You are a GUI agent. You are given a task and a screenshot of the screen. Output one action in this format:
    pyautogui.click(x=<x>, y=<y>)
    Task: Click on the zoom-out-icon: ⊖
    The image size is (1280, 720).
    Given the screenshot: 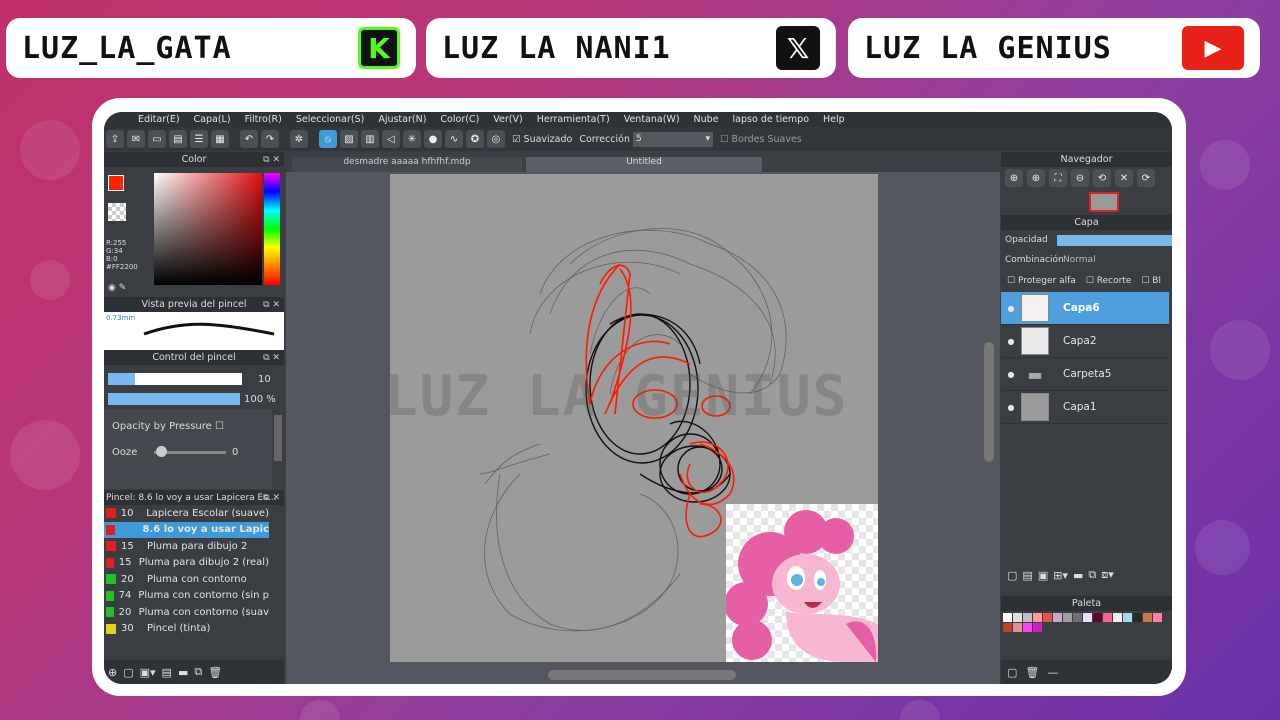 What is the action you would take?
    pyautogui.click(x=1080, y=178)
    